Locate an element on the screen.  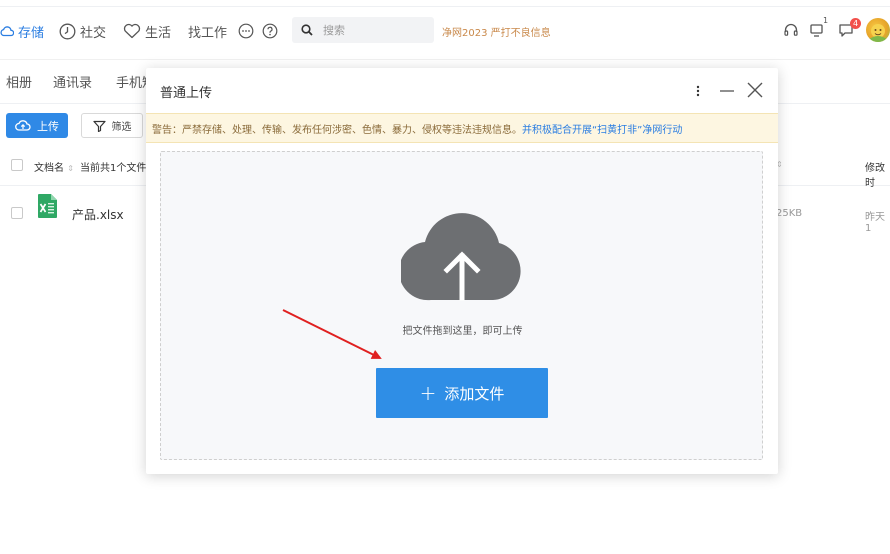
top-navigation: 存储 社交 生活 找工作 净网2023 严打不良信息 1 4 is located at coordinates (445, 30).